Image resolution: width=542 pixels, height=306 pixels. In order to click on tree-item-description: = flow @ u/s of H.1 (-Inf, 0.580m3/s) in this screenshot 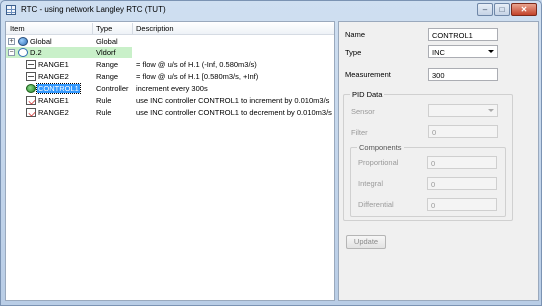, I will do `click(196, 64)`.